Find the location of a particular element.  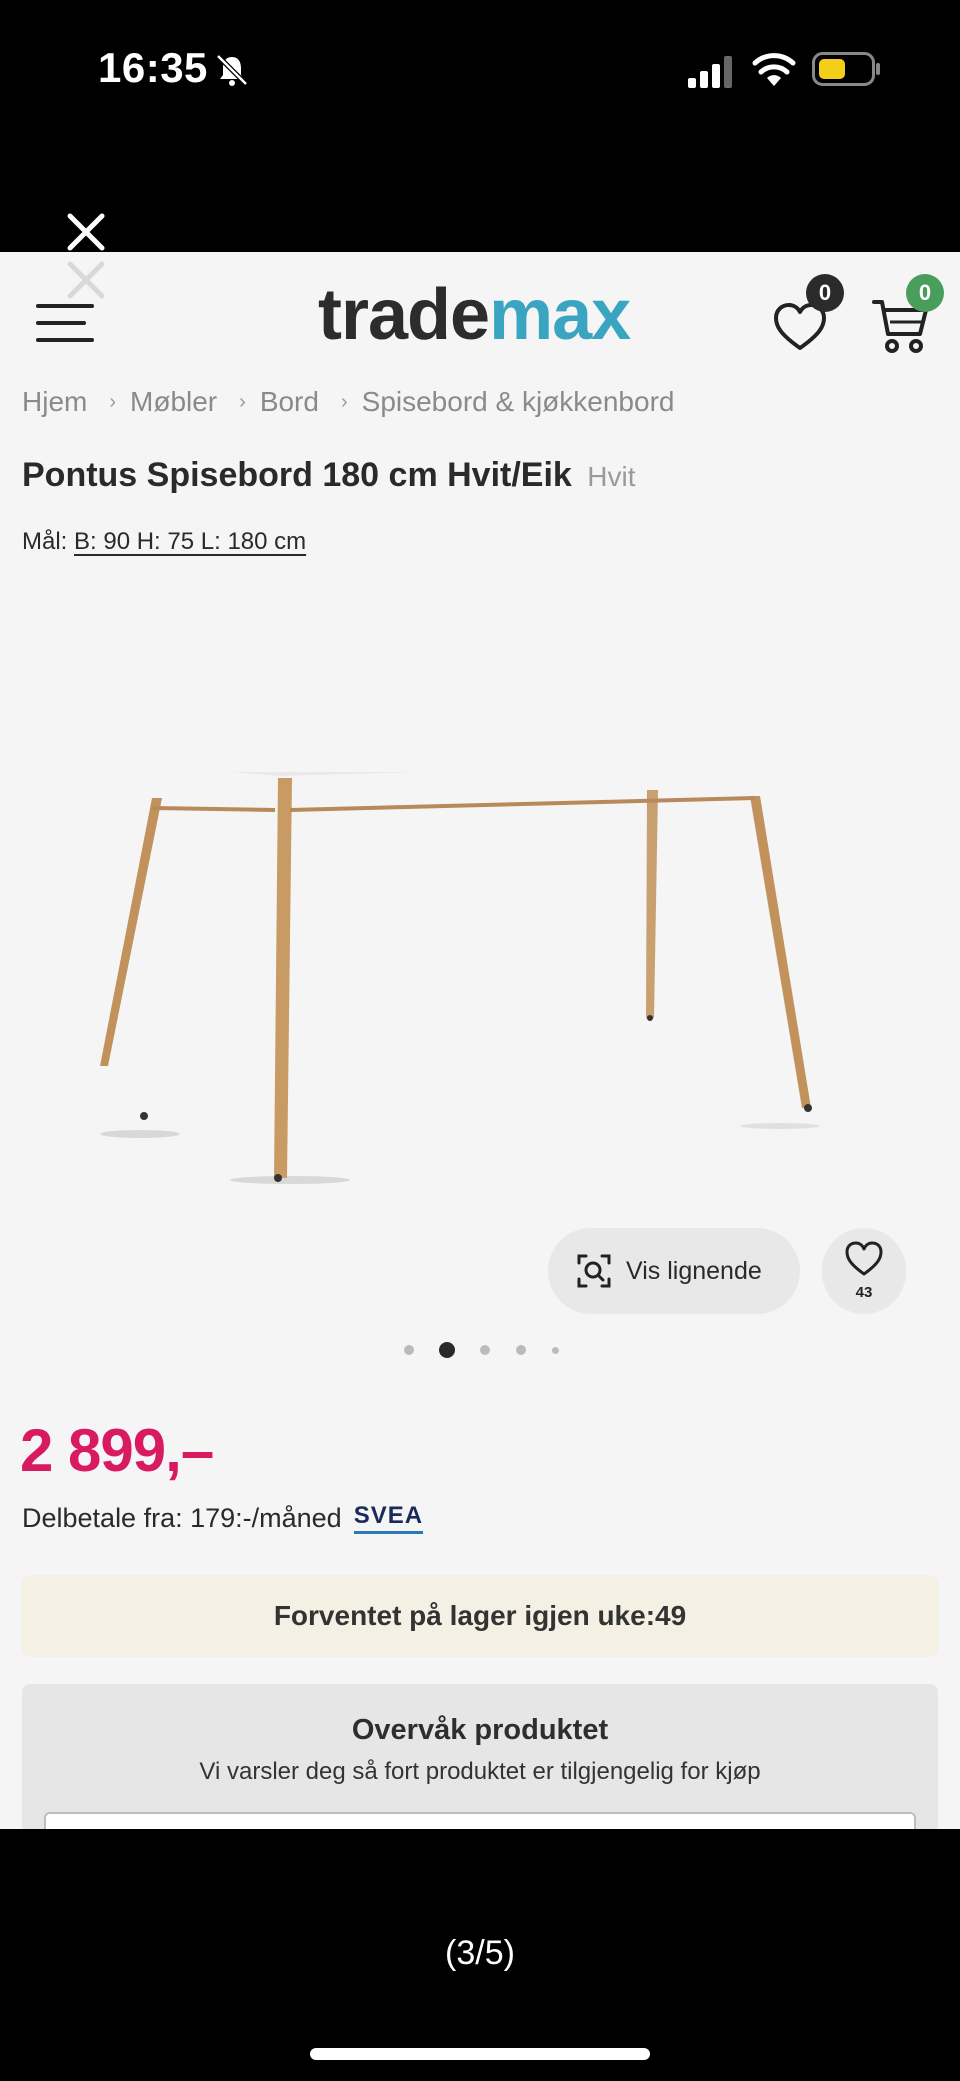

visual-search-icon is located at coordinates (594, 1271).